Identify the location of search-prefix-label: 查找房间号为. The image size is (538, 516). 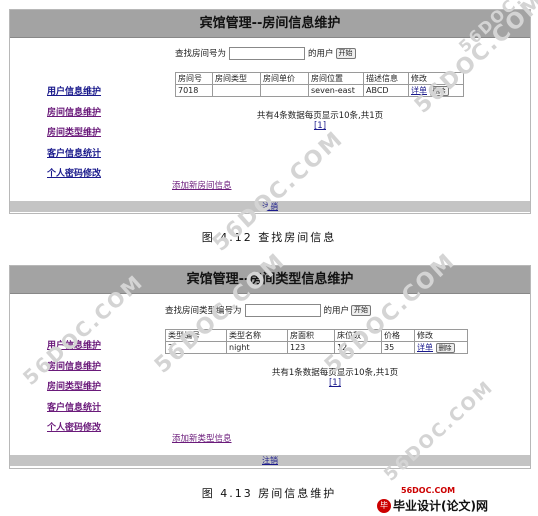
(201, 54).